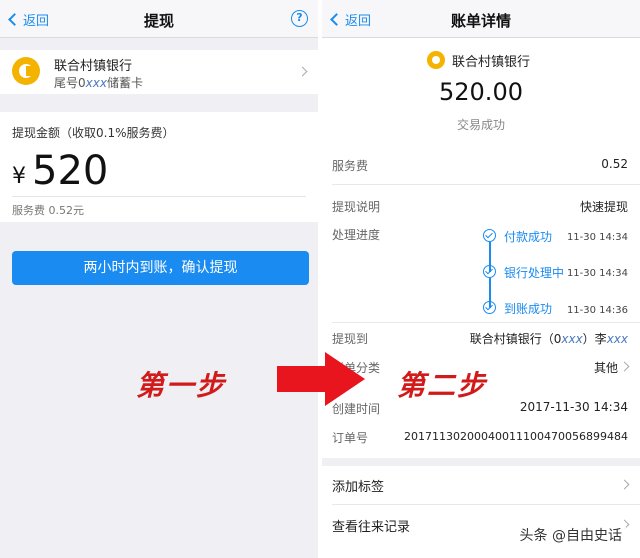 The height and width of the screenshot is (558, 640). I want to click on bill-amount: 520.00, so click(481, 92).